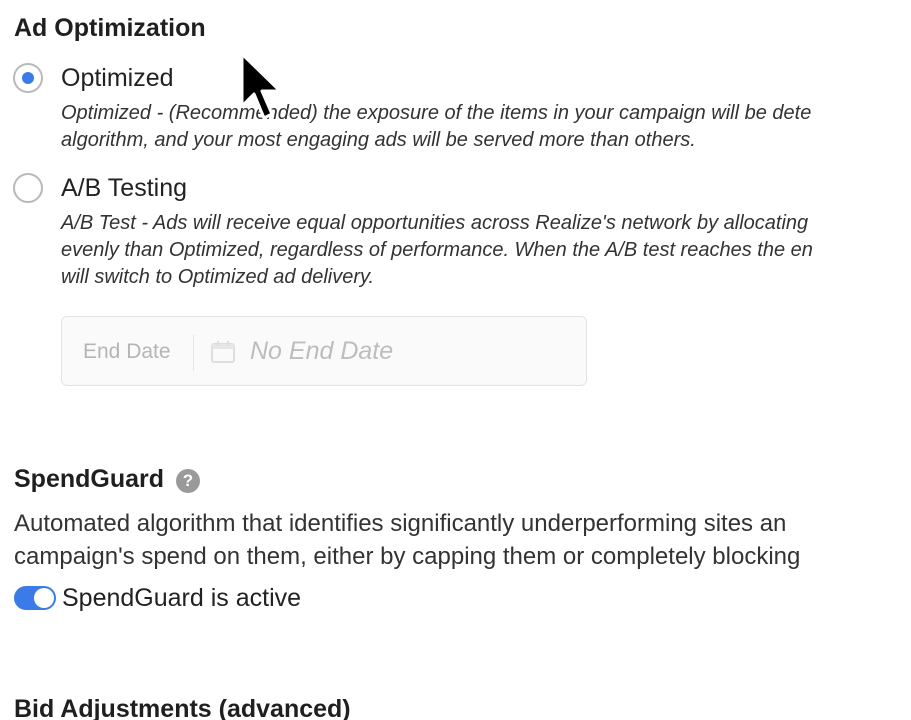  What do you see at coordinates (124, 188) in the screenshot?
I see `ab-testing-label: A/B Testing` at bounding box center [124, 188].